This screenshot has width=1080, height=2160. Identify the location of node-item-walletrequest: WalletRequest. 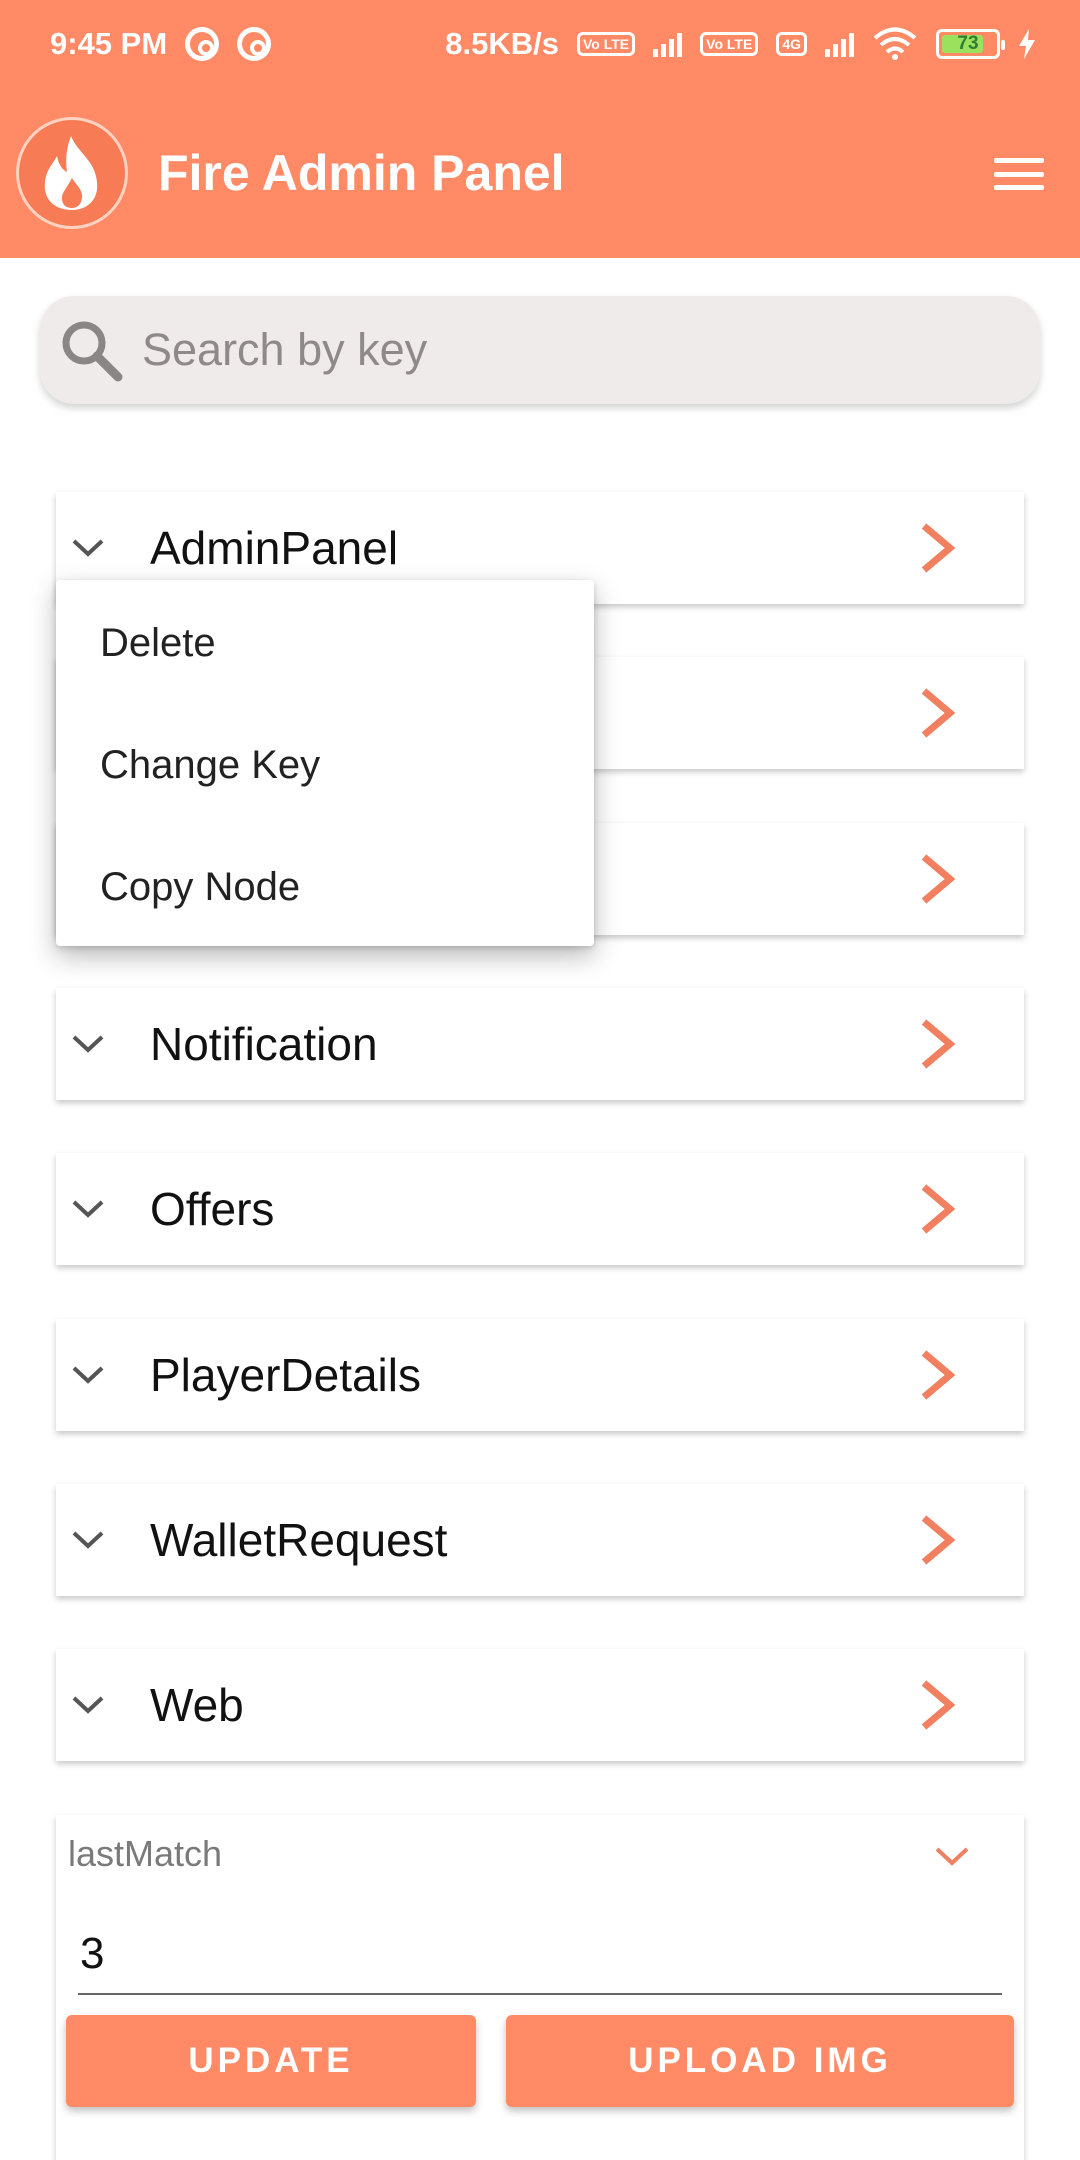
(540, 1540).